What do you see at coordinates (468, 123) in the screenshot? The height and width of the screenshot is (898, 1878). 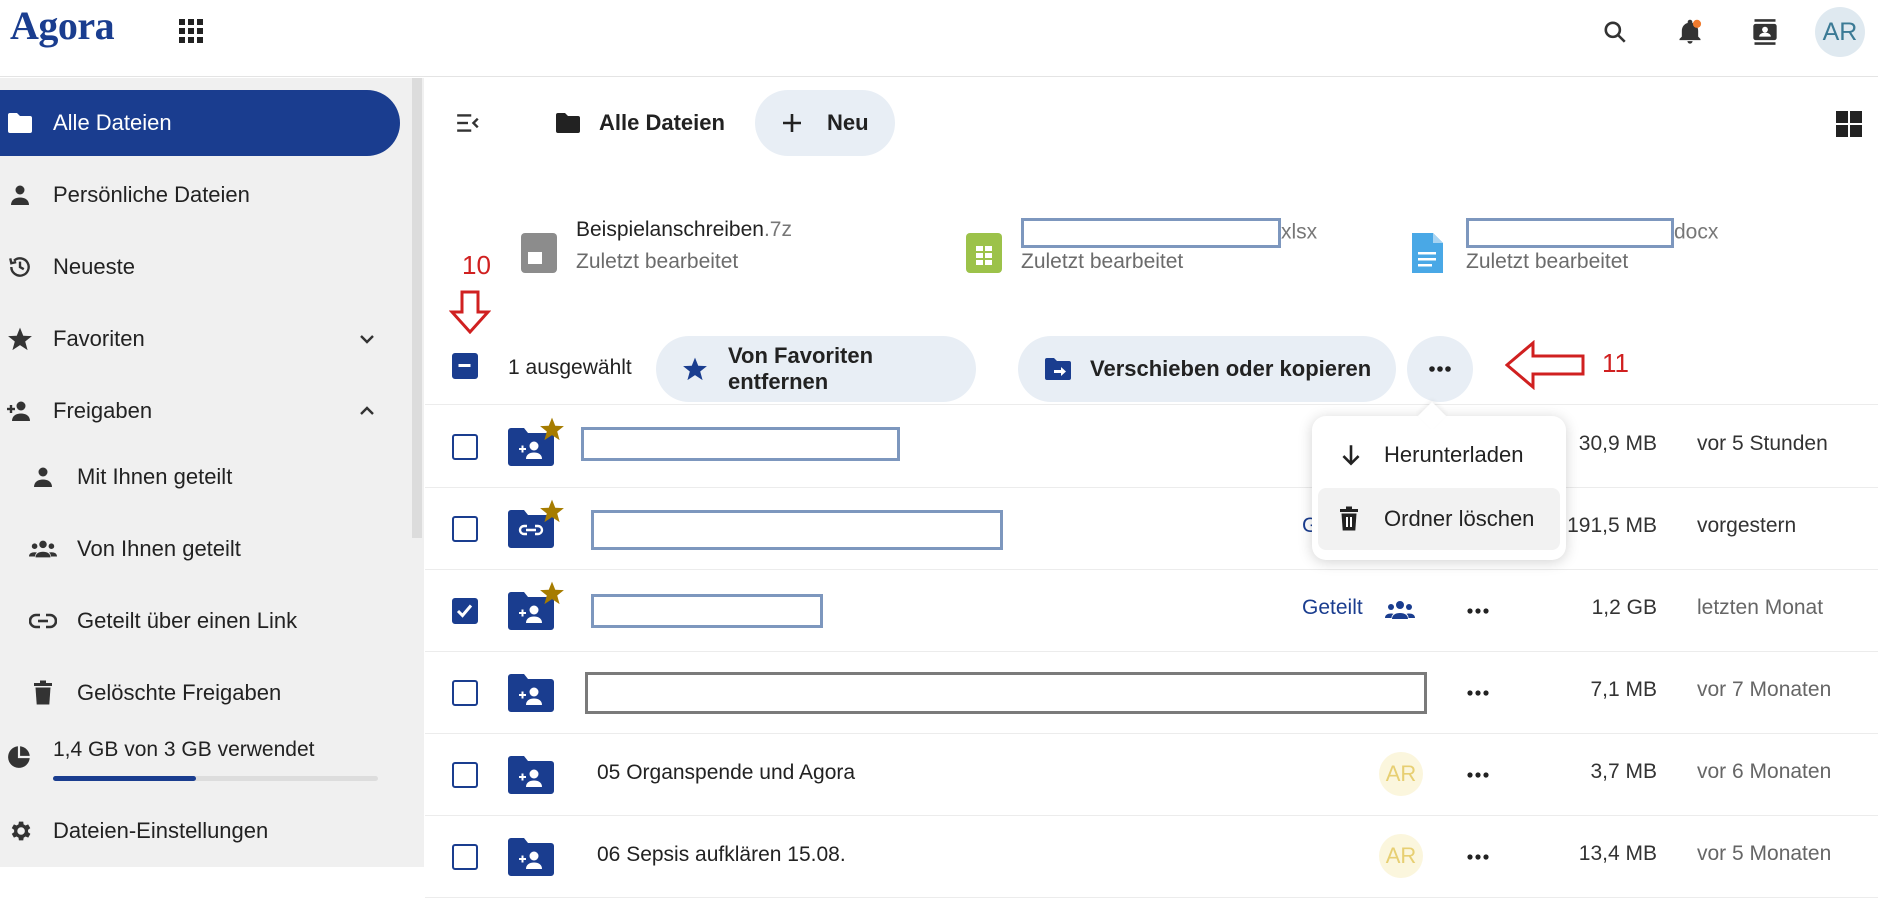 I see `toggle-sidebar-icon` at bounding box center [468, 123].